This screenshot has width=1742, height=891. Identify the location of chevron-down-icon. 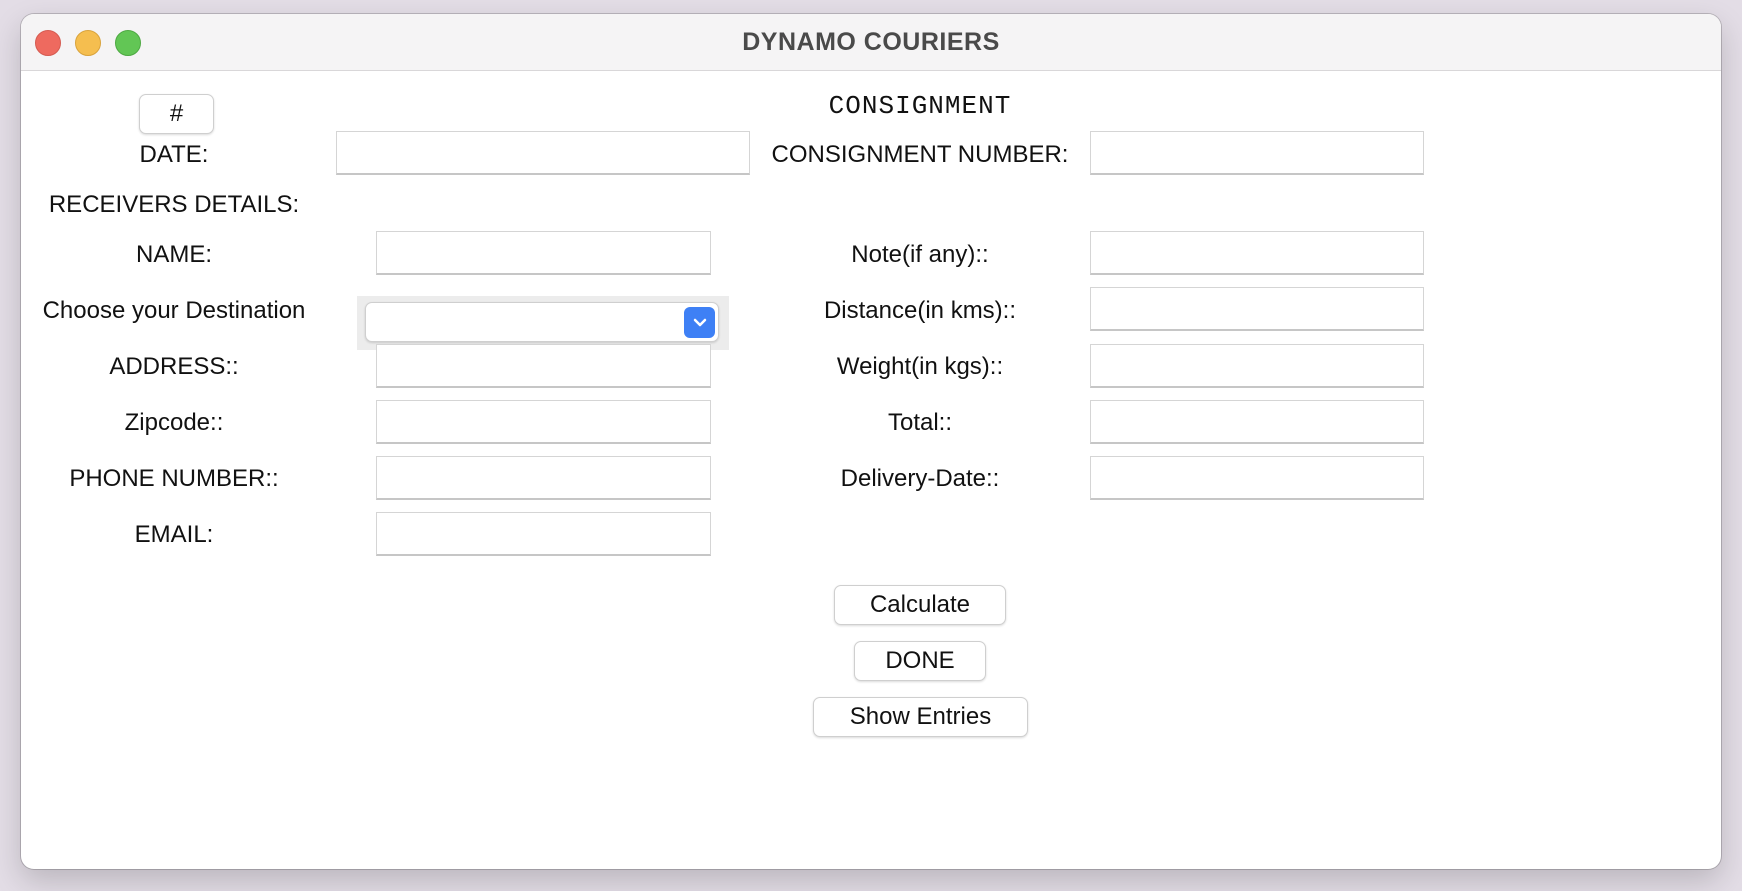
(699, 322).